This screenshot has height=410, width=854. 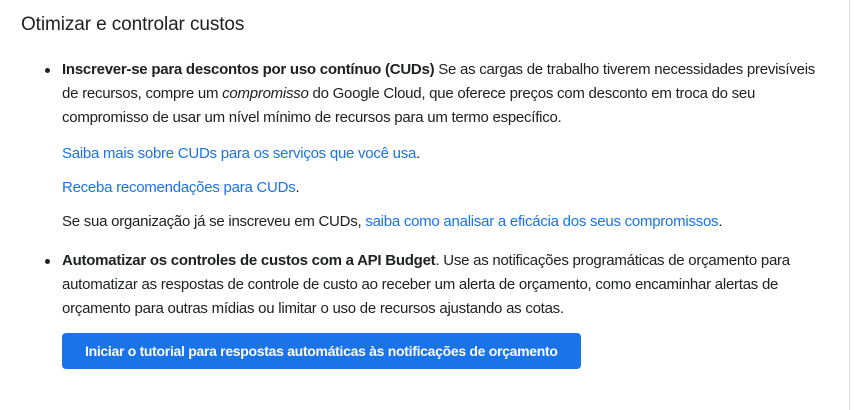 What do you see at coordinates (133, 24) in the screenshot?
I see `section-title: Otimizar e controlar custos` at bounding box center [133, 24].